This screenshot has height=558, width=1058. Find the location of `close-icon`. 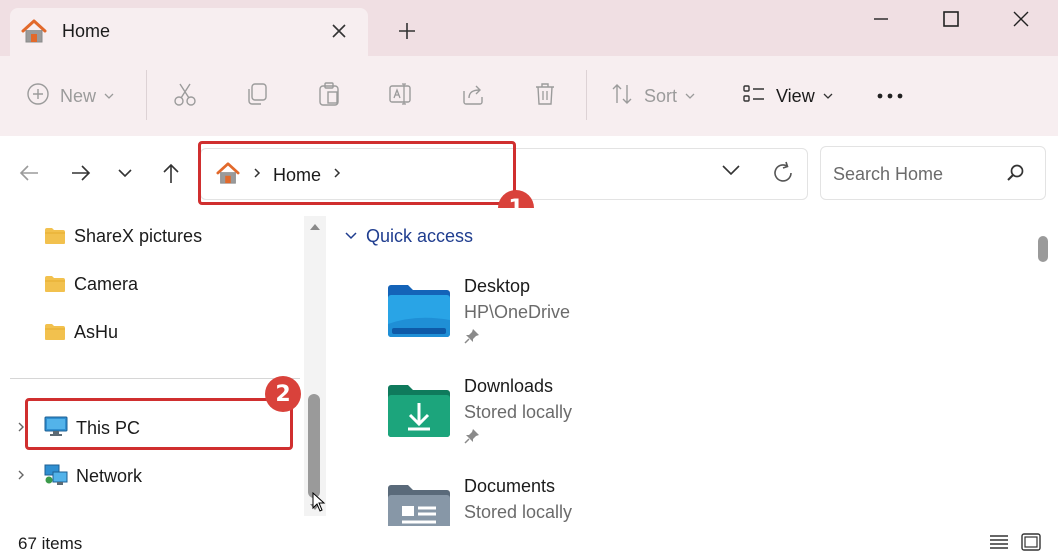

close-icon is located at coordinates (1021, 19).